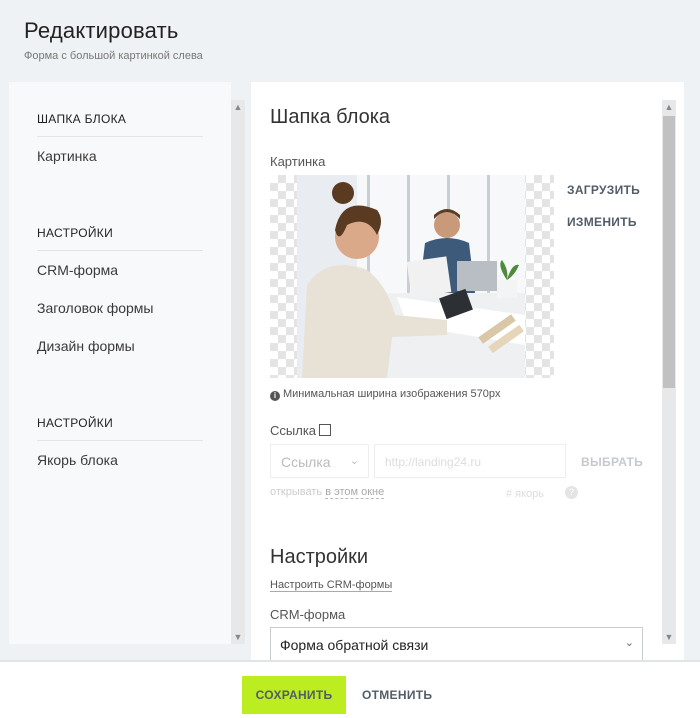 This screenshot has width=700, height=718. I want to click on sidebar-group-header: ШАПКА БЛОКА Картинка, so click(120, 143).